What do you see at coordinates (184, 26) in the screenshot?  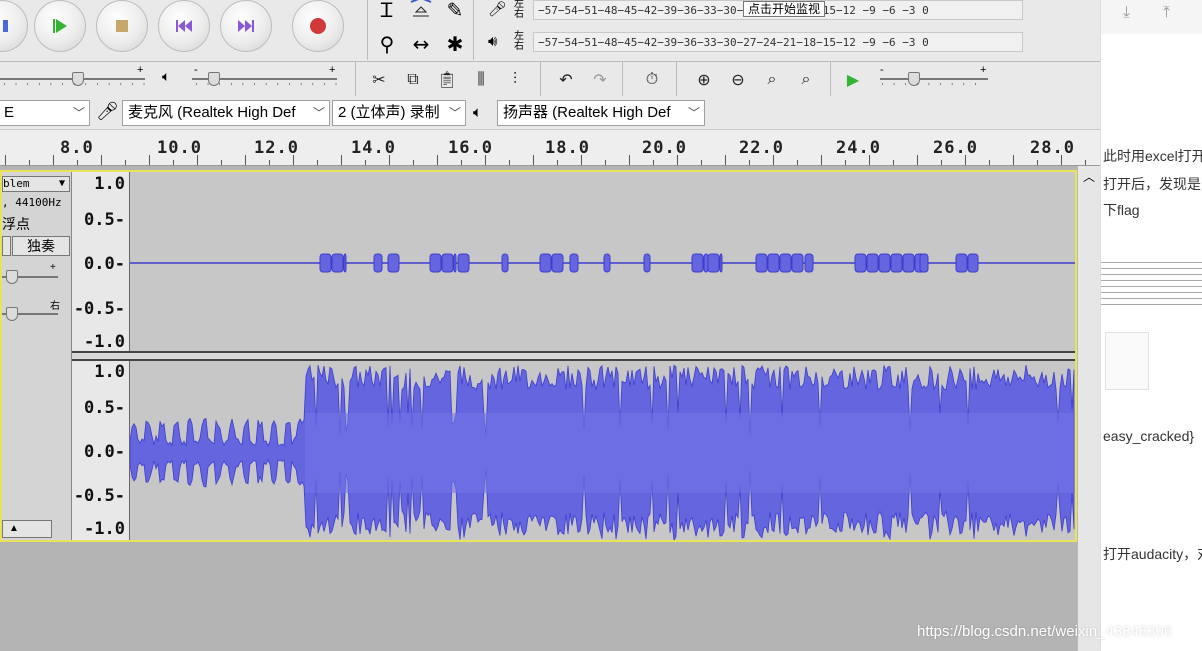 I see `skip-start-button` at bounding box center [184, 26].